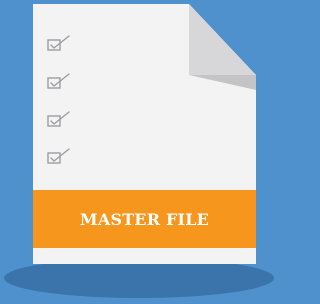  I want to click on document-shadow, so click(139, 278).